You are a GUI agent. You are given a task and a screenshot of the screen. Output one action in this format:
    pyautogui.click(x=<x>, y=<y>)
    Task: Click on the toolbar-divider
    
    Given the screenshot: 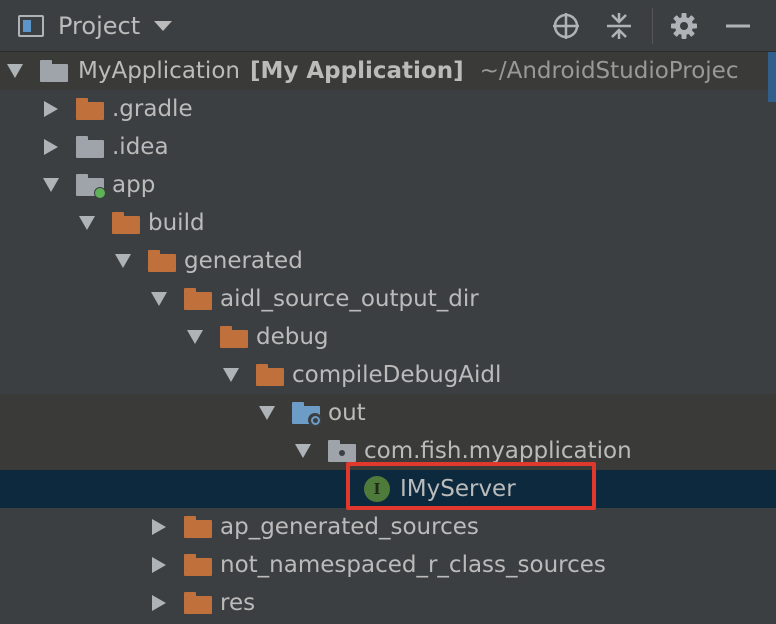 What is the action you would take?
    pyautogui.click(x=652, y=26)
    